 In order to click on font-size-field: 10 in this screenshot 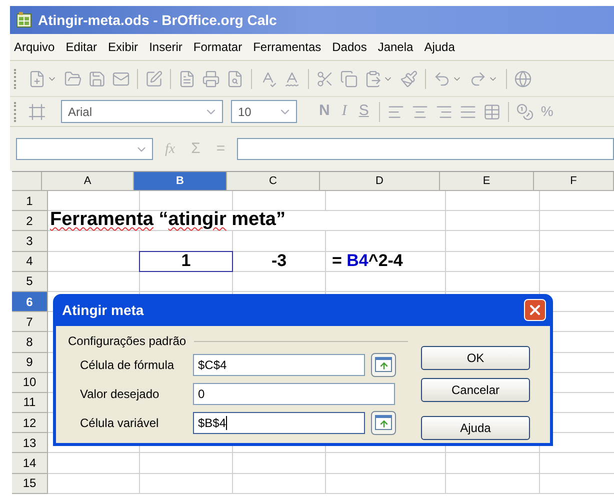, I will do `click(264, 111)`.